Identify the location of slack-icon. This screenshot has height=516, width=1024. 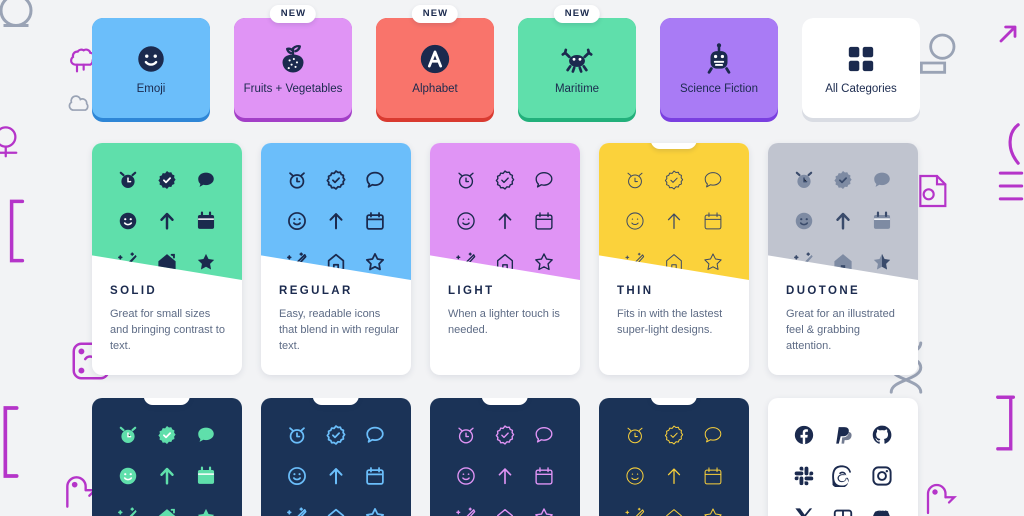
(804, 476).